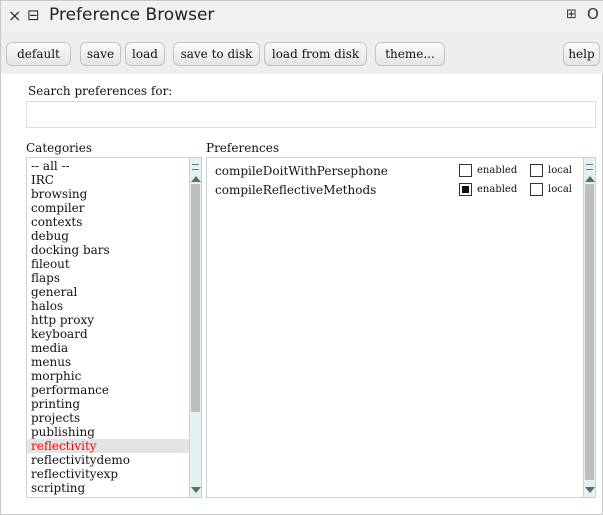  Describe the element at coordinates (108, 460) in the screenshot. I see `category-item: reflectivitydemo` at that location.